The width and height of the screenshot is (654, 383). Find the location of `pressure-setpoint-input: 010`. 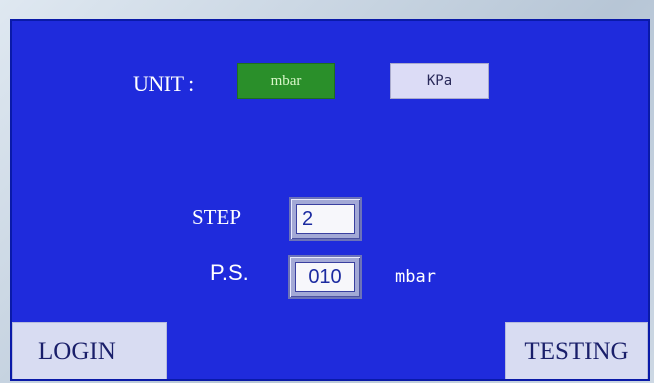

pressure-setpoint-input: 010 is located at coordinates (325, 277).